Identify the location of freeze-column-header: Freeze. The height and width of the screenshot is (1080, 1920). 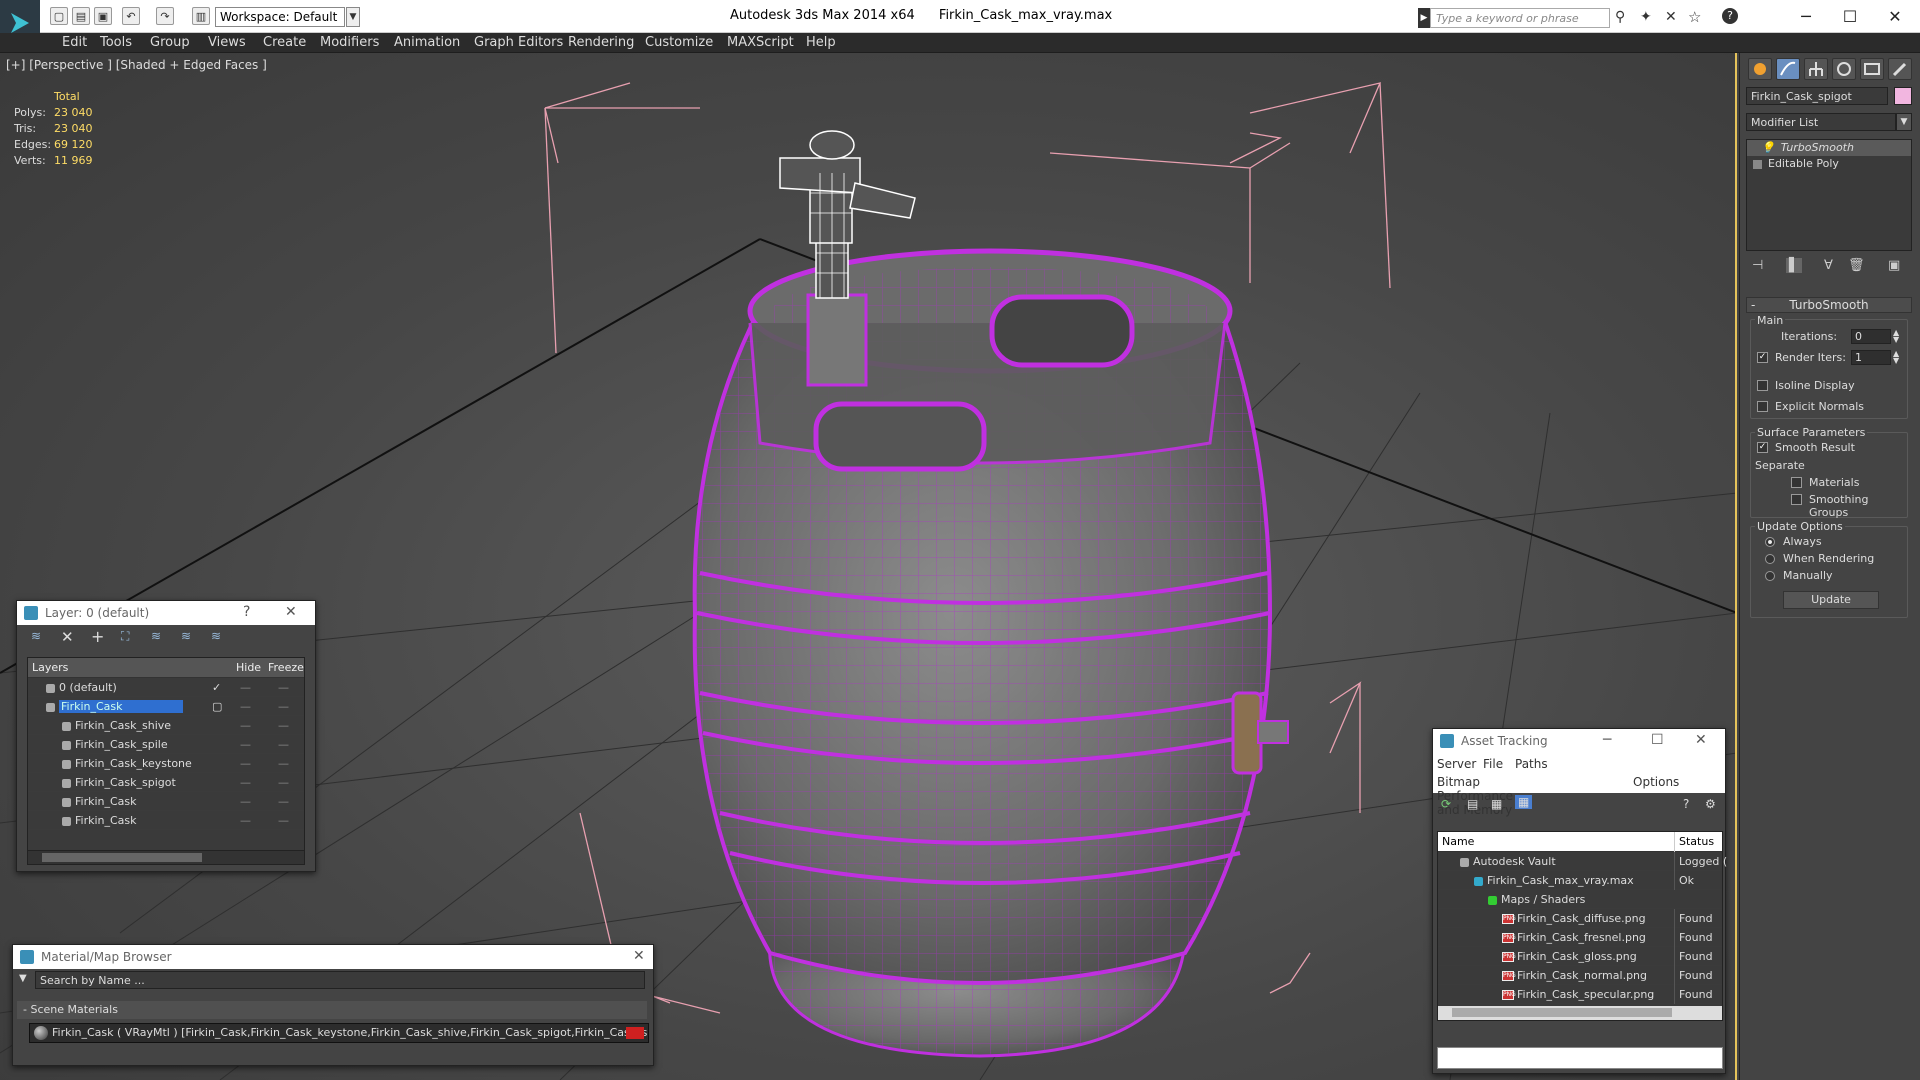
(286, 668).